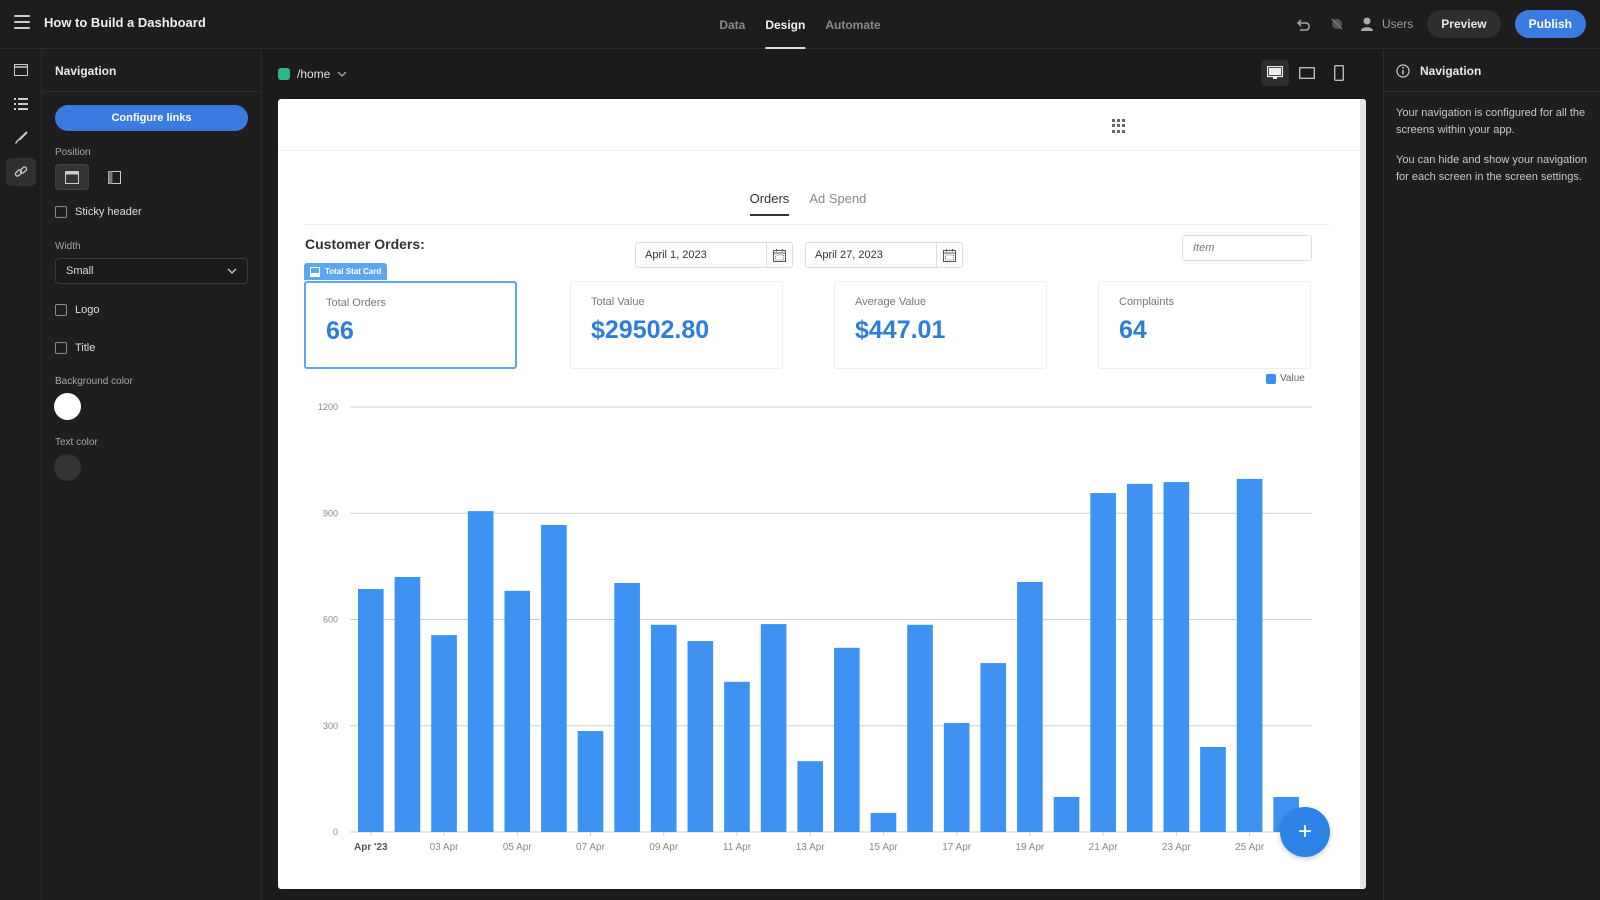 This screenshot has width=1600, height=900. I want to click on background-color-label: Background color, so click(94, 381).